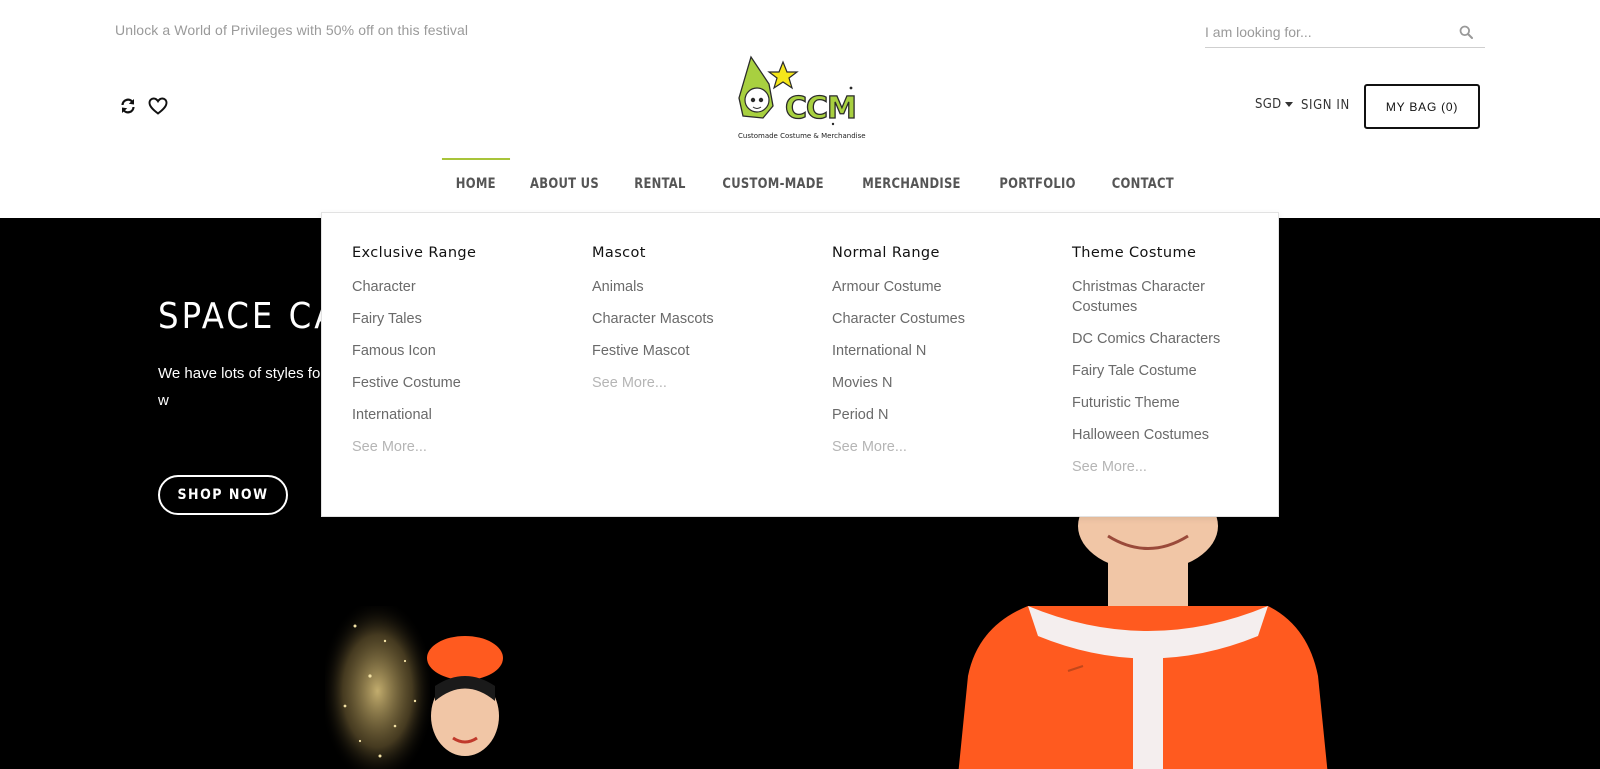 Image resolution: width=1600 pixels, height=769 pixels. I want to click on mega-link: Festive Costume, so click(462, 383).